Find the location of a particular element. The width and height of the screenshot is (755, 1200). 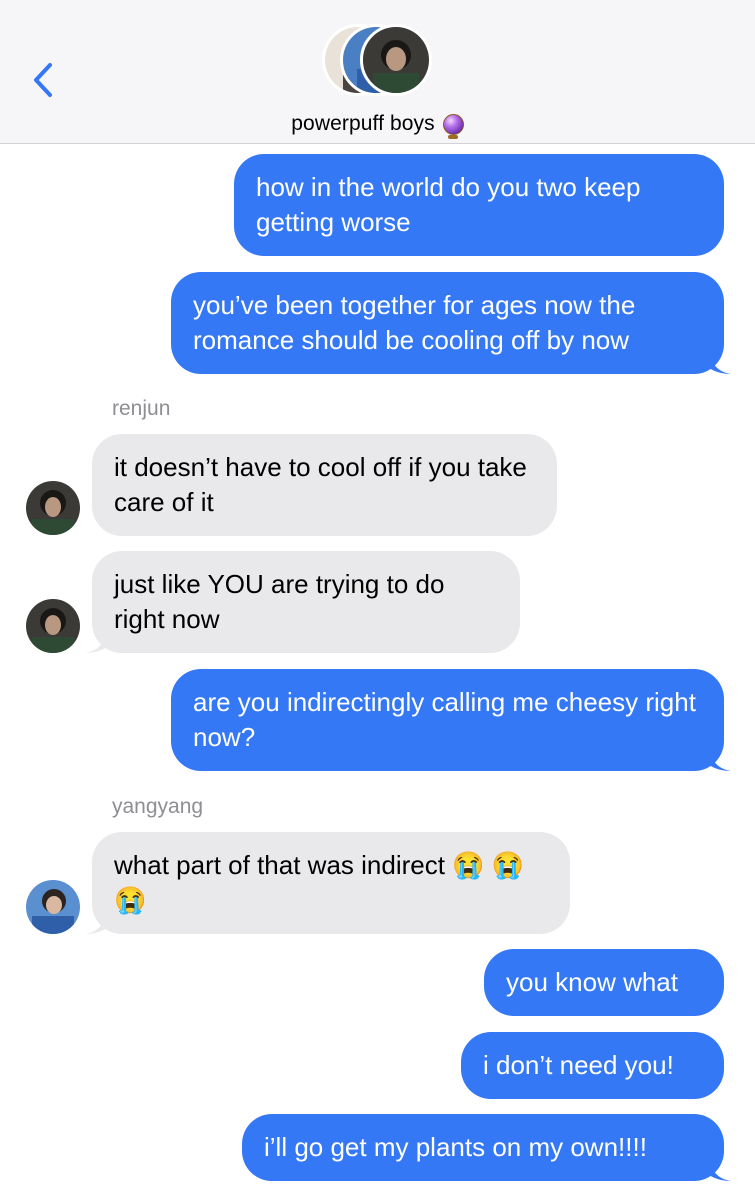

conversation-title: powerpuff boys is located at coordinates (377, 125).